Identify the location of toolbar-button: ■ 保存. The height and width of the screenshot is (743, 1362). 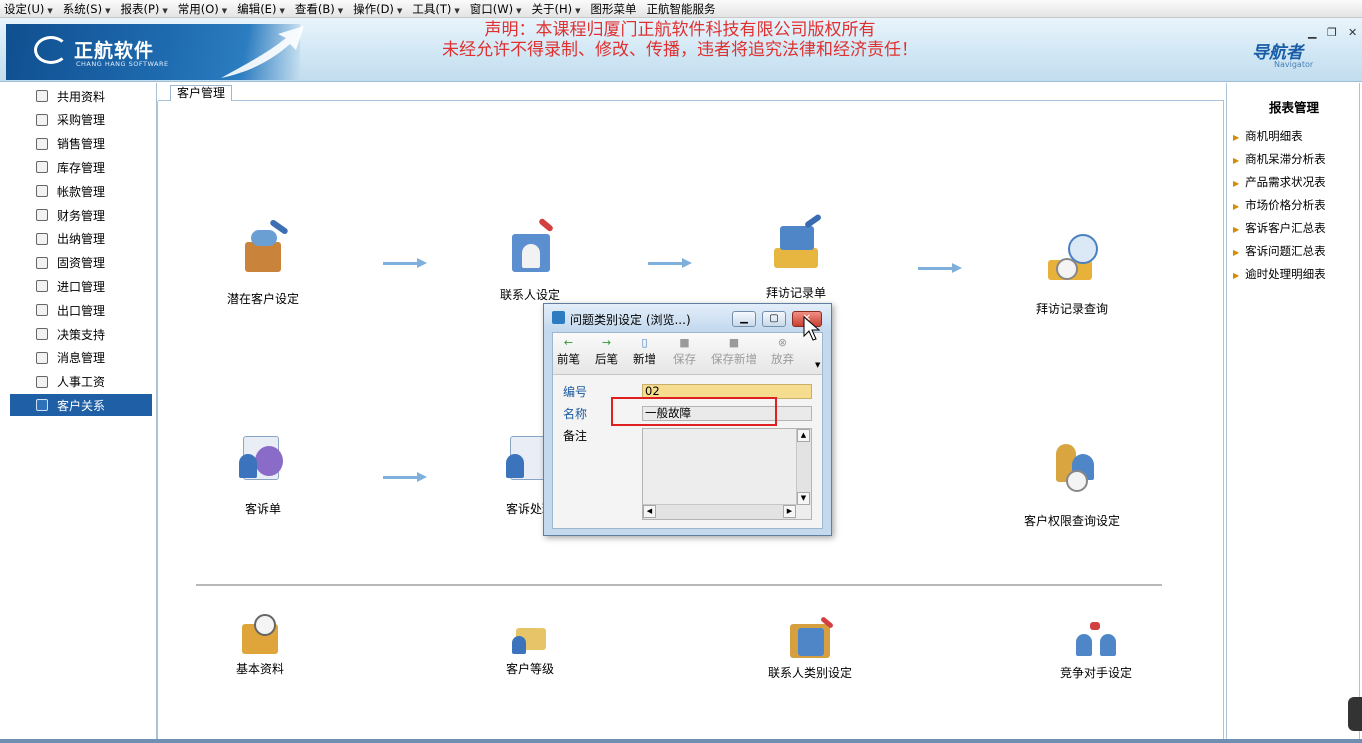
(684, 352).